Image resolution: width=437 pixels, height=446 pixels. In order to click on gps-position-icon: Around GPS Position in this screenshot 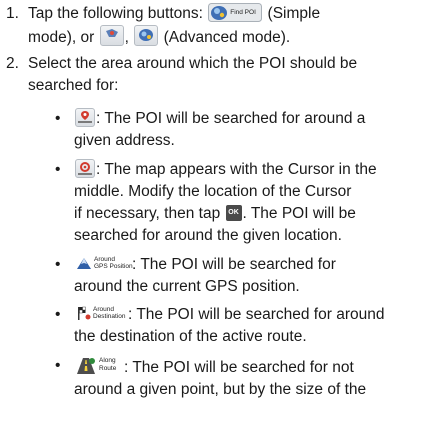, I will do `click(104, 263)`.